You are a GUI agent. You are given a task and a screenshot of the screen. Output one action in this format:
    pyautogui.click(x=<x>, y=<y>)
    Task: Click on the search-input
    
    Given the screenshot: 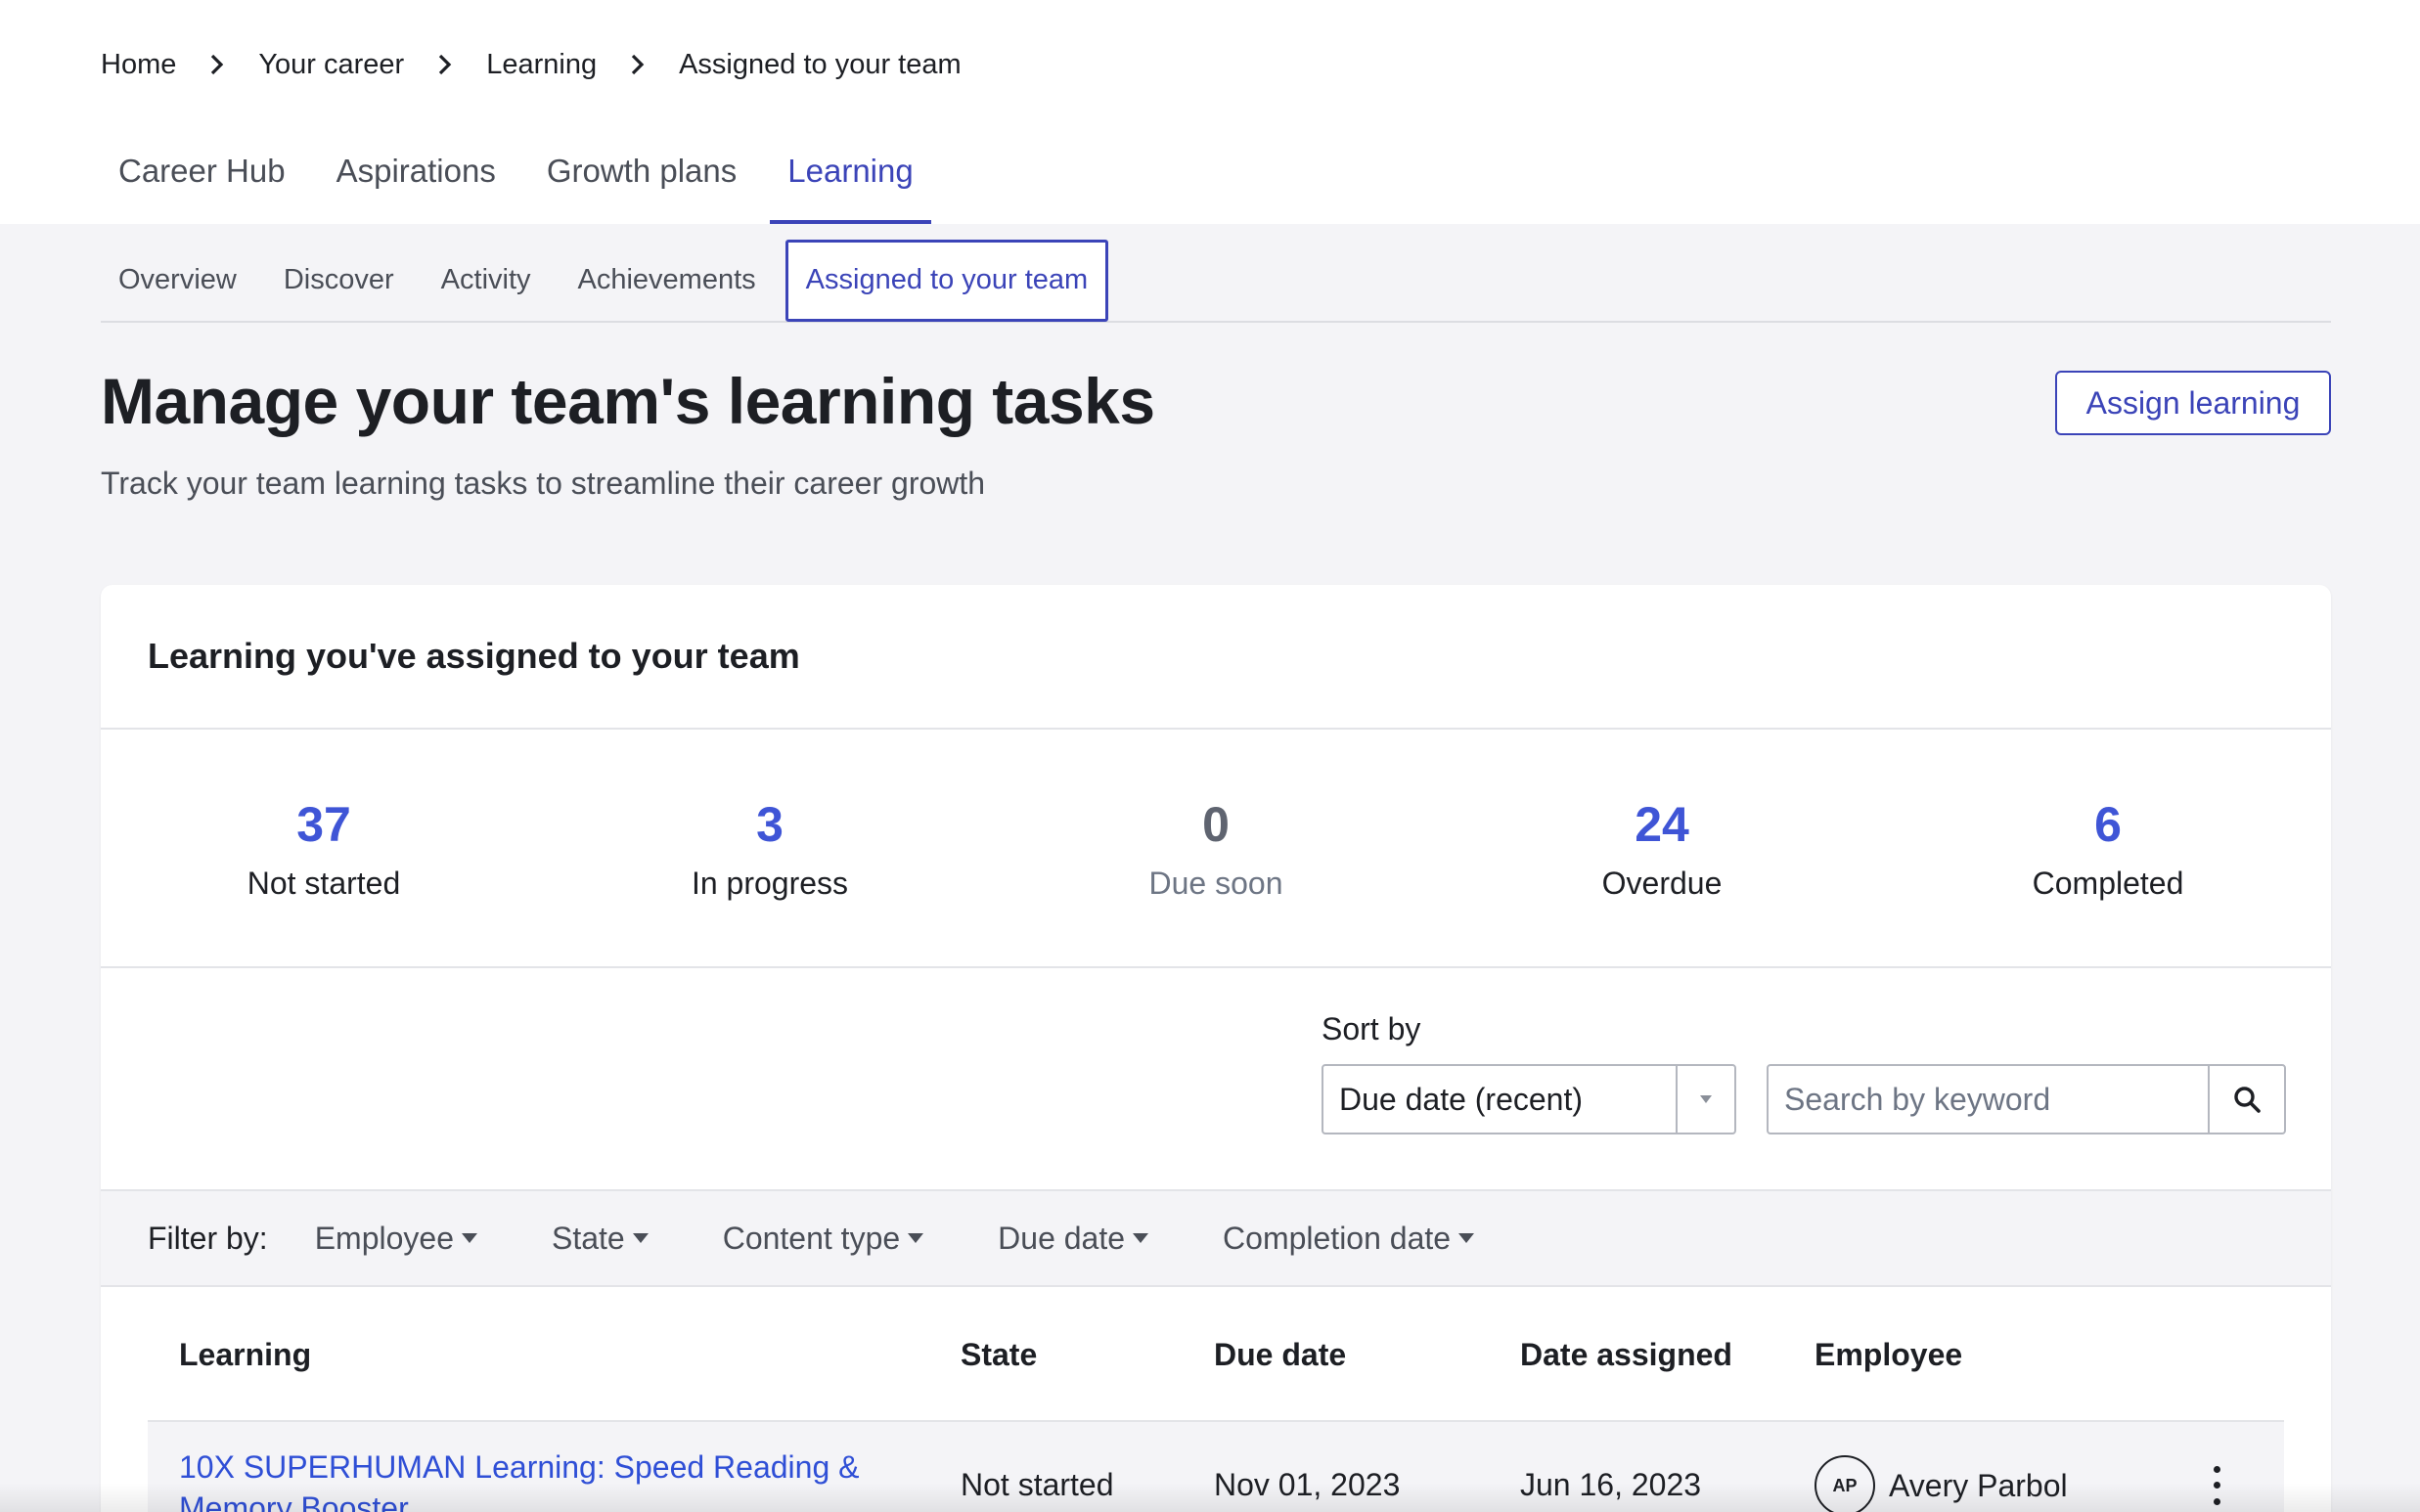 What is the action you would take?
    pyautogui.click(x=1988, y=1100)
    